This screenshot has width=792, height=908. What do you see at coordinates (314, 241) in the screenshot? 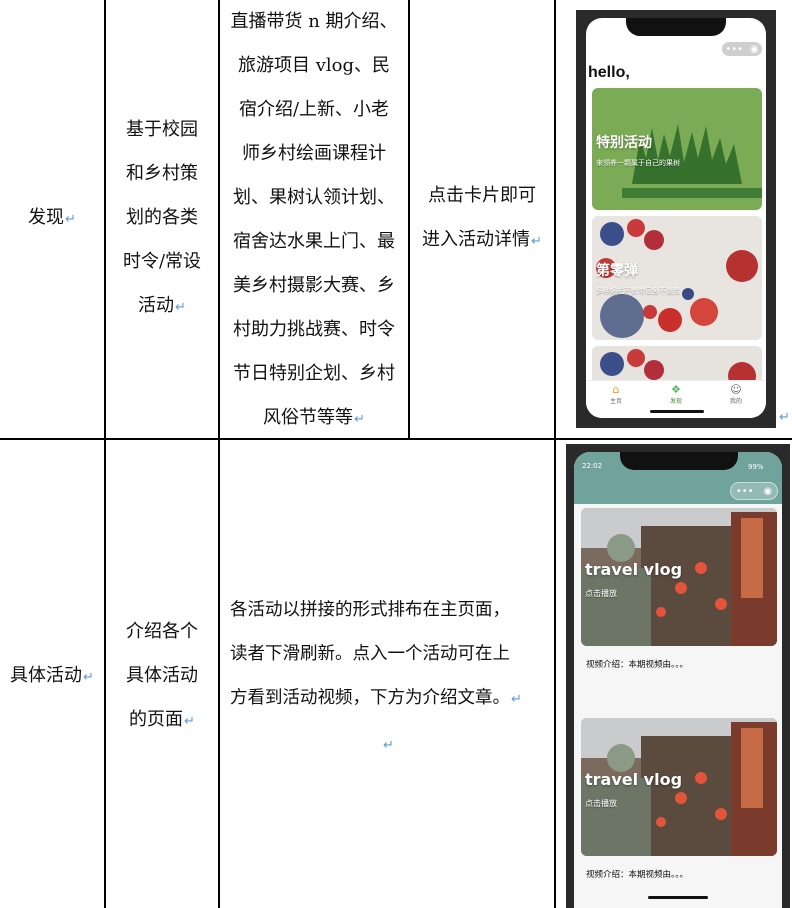
I see `row1-content-line: 宿舍达水果上门、最` at bounding box center [314, 241].